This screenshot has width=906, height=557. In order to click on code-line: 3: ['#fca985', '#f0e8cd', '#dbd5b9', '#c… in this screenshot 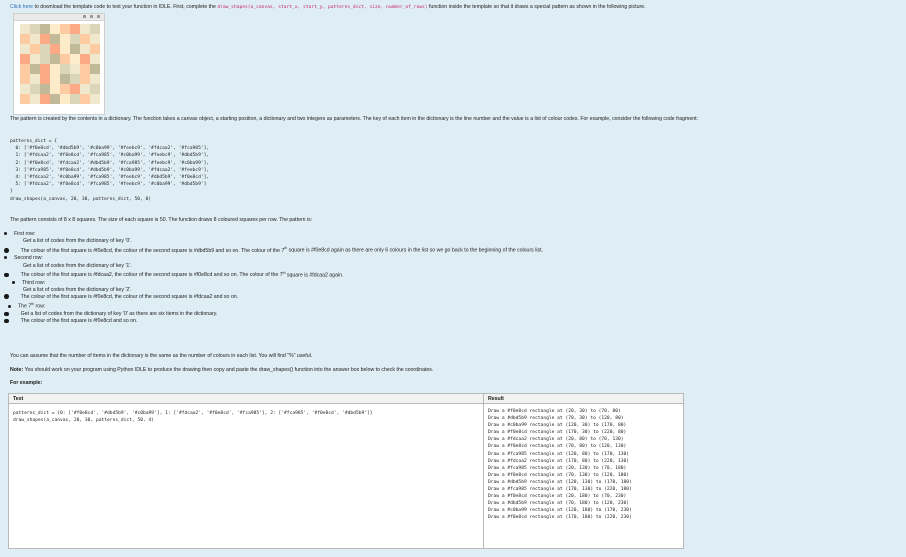, I will do `click(110, 170)`.